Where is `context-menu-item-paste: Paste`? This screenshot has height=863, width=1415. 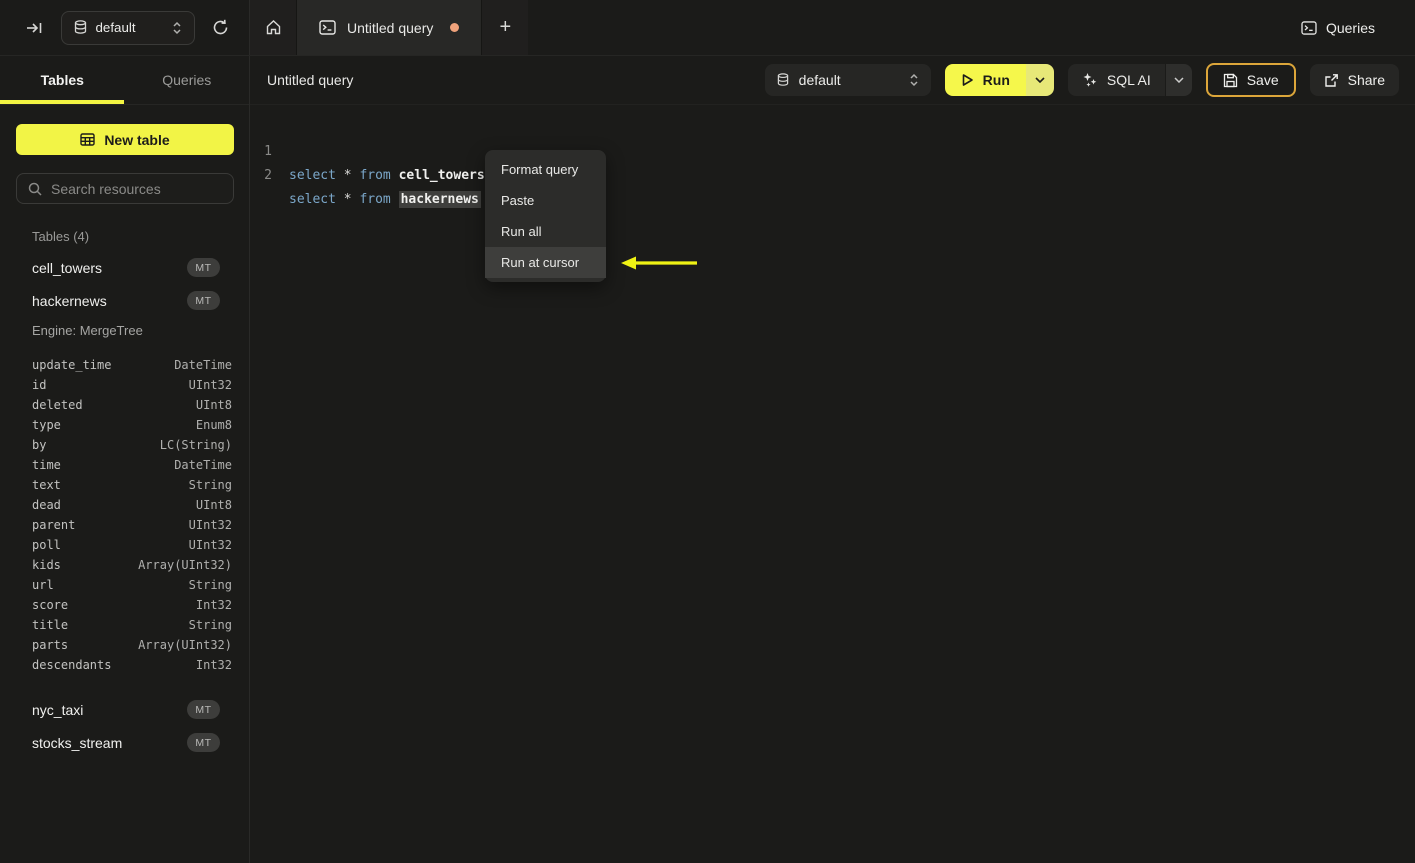
context-menu-item-paste: Paste is located at coordinates (545, 200).